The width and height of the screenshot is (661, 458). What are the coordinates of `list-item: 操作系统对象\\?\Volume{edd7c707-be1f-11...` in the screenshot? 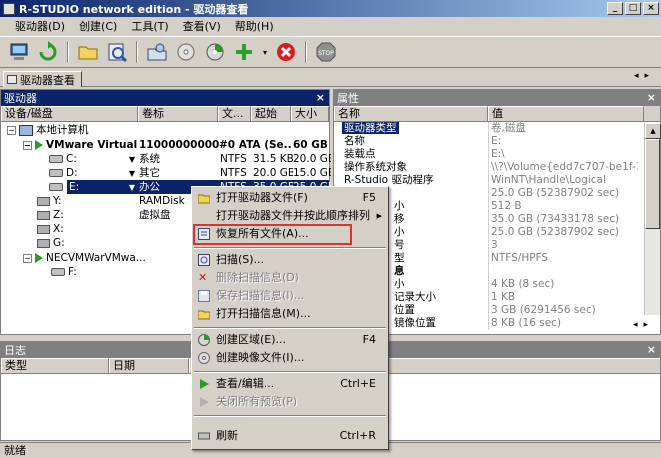 It's located at (493, 167).